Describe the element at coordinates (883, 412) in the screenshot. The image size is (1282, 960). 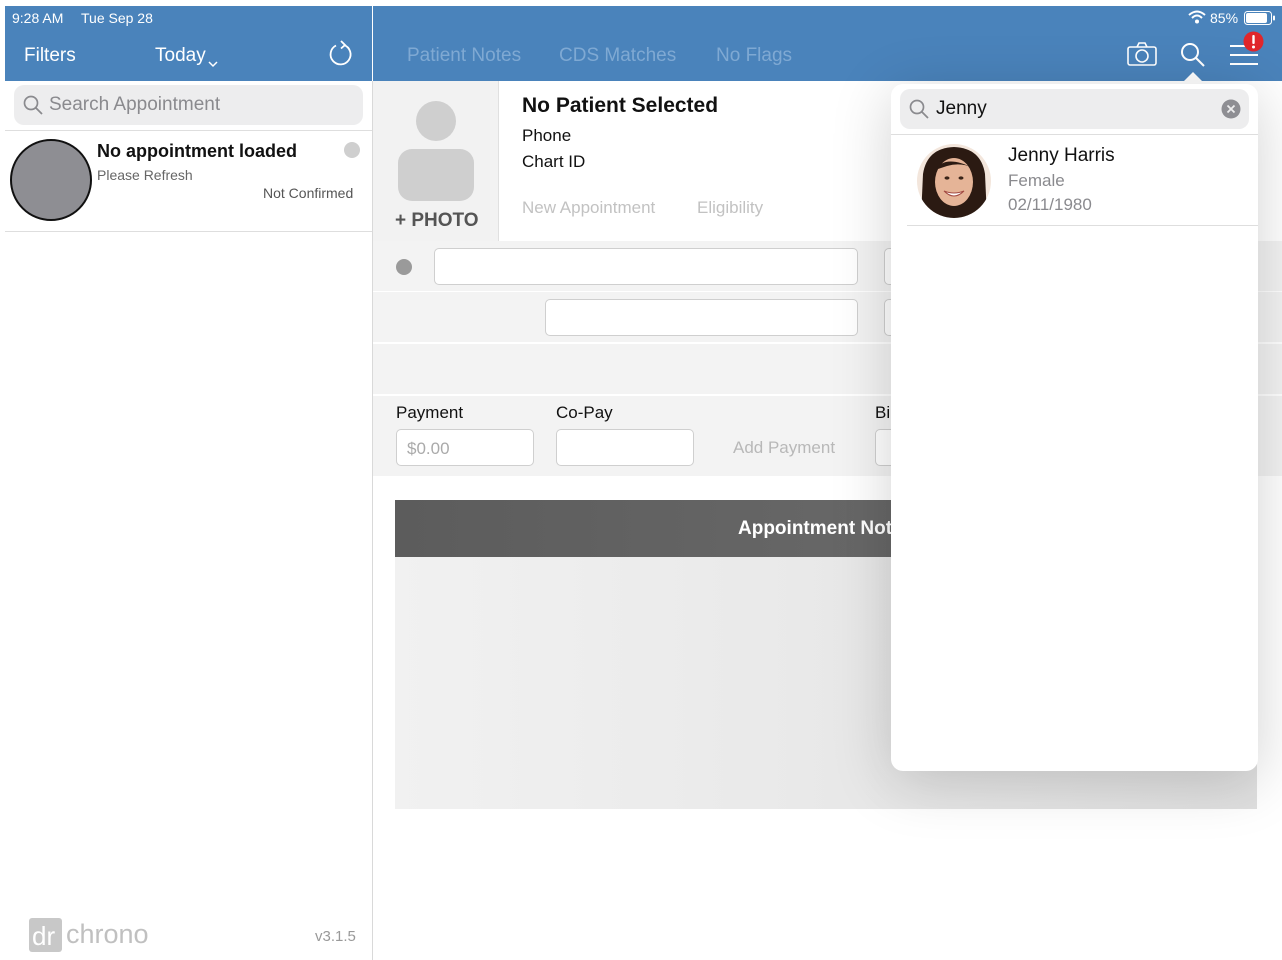
I see `billing-label: Bi` at that location.